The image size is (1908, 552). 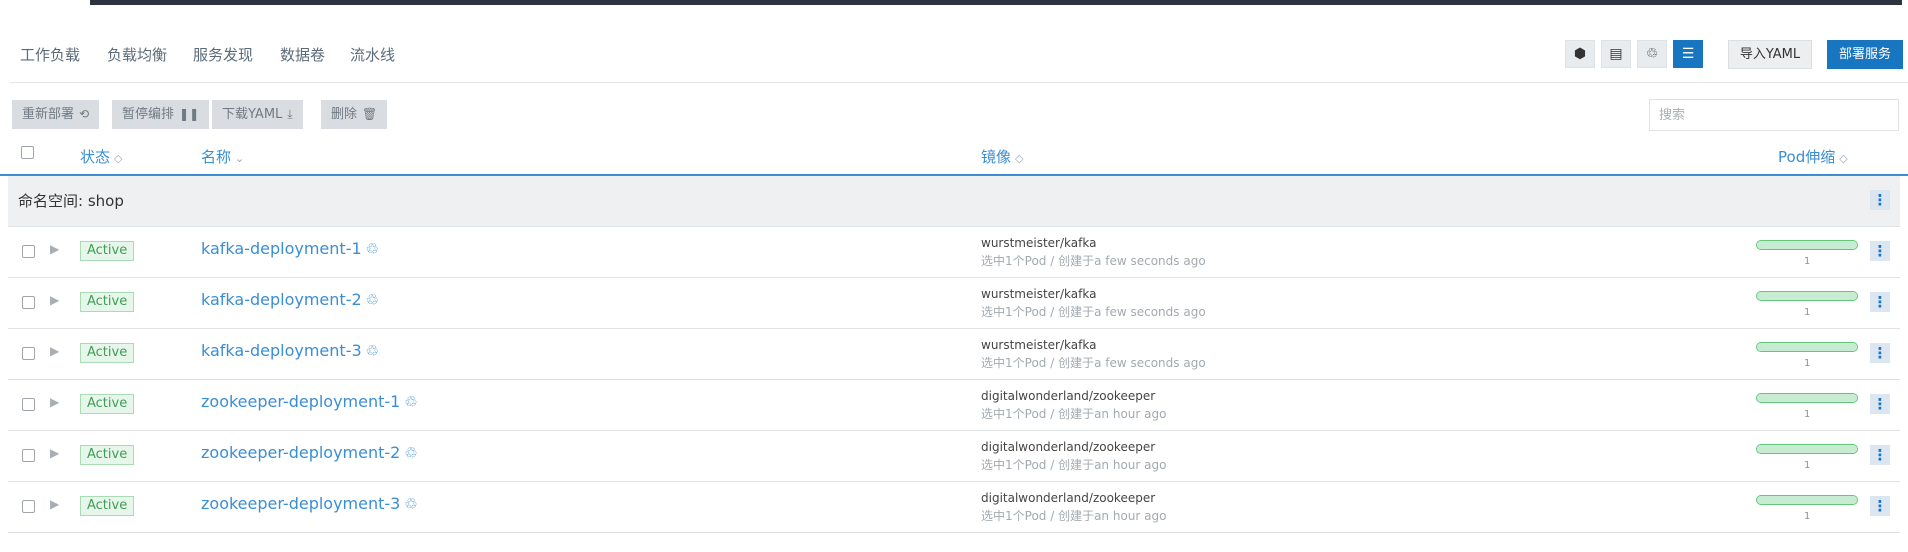 I want to click on search-input, so click(x=1774, y=115).